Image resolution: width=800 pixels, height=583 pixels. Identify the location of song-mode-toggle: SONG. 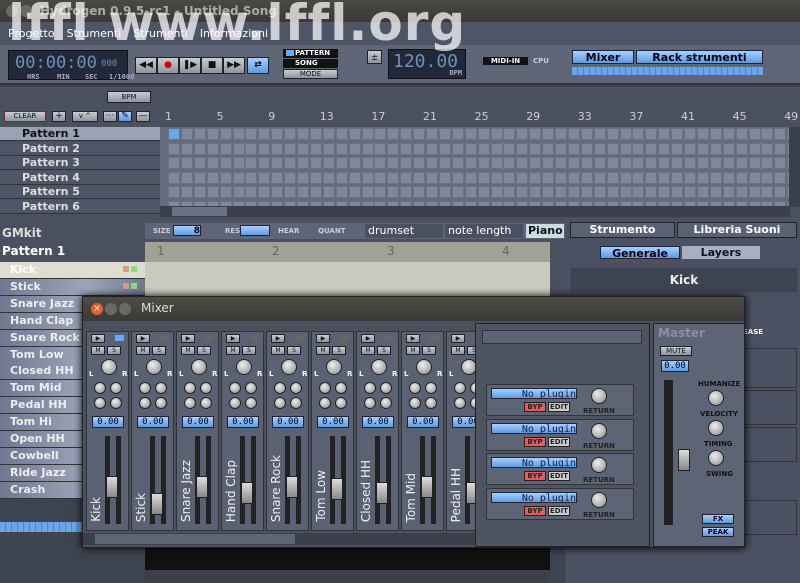
(310, 63).